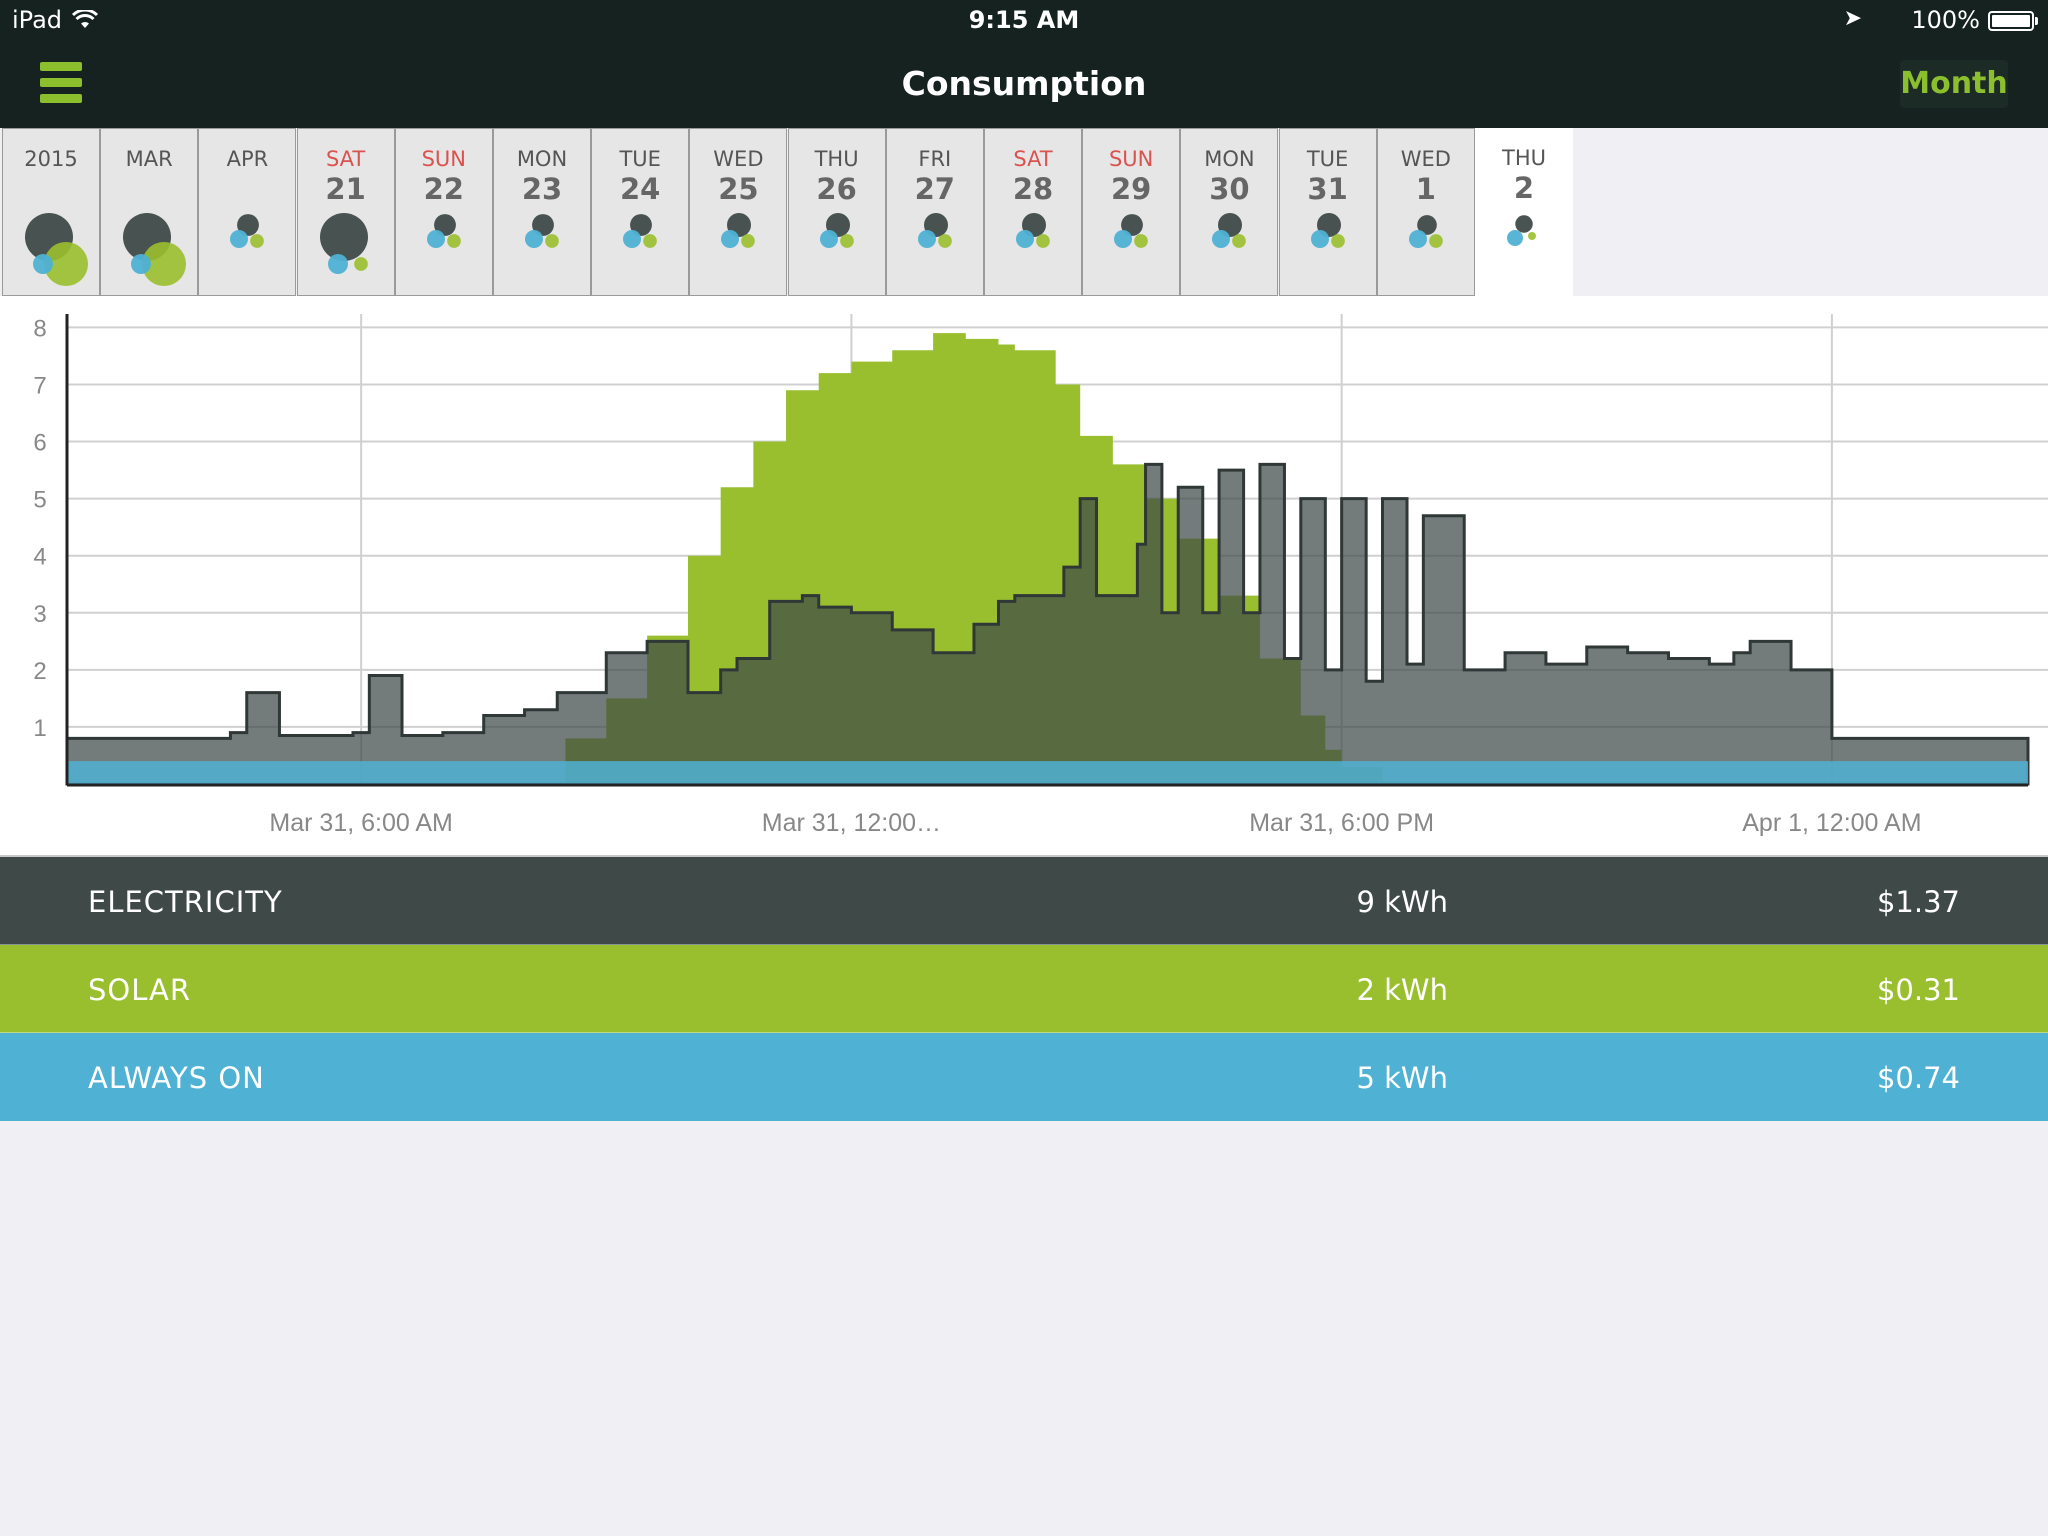  I want to click on legend-row-solar: SOLAR 2 kWh $0.31, so click(1024, 989).